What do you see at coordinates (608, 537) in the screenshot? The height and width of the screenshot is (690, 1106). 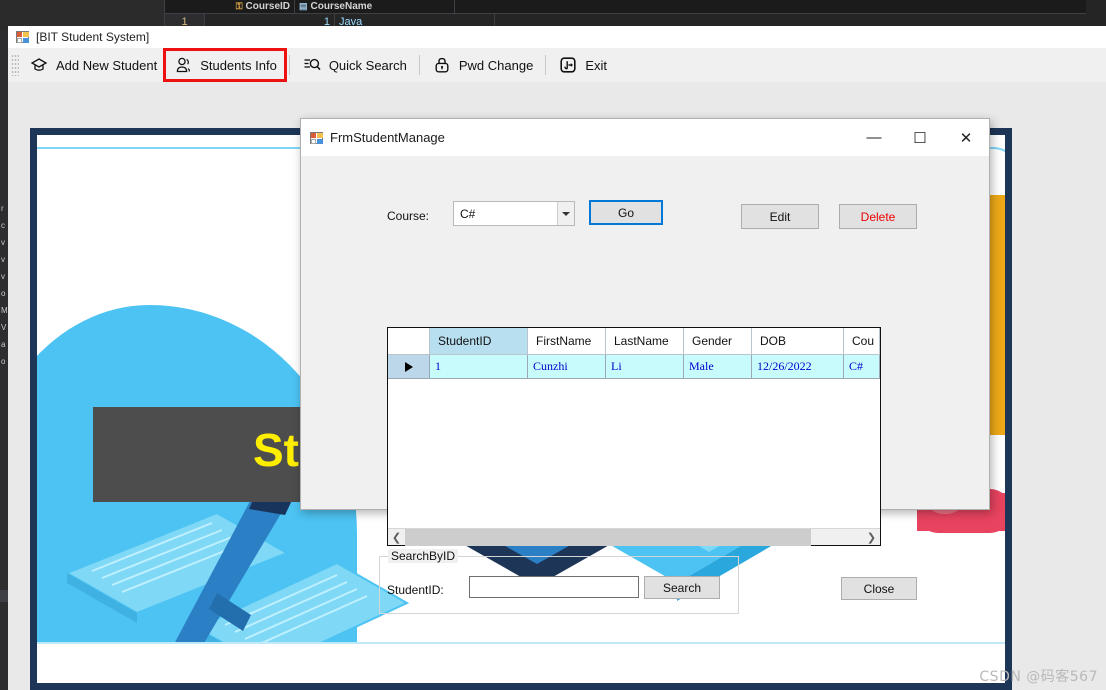 I see `scrollbar-thumb` at bounding box center [608, 537].